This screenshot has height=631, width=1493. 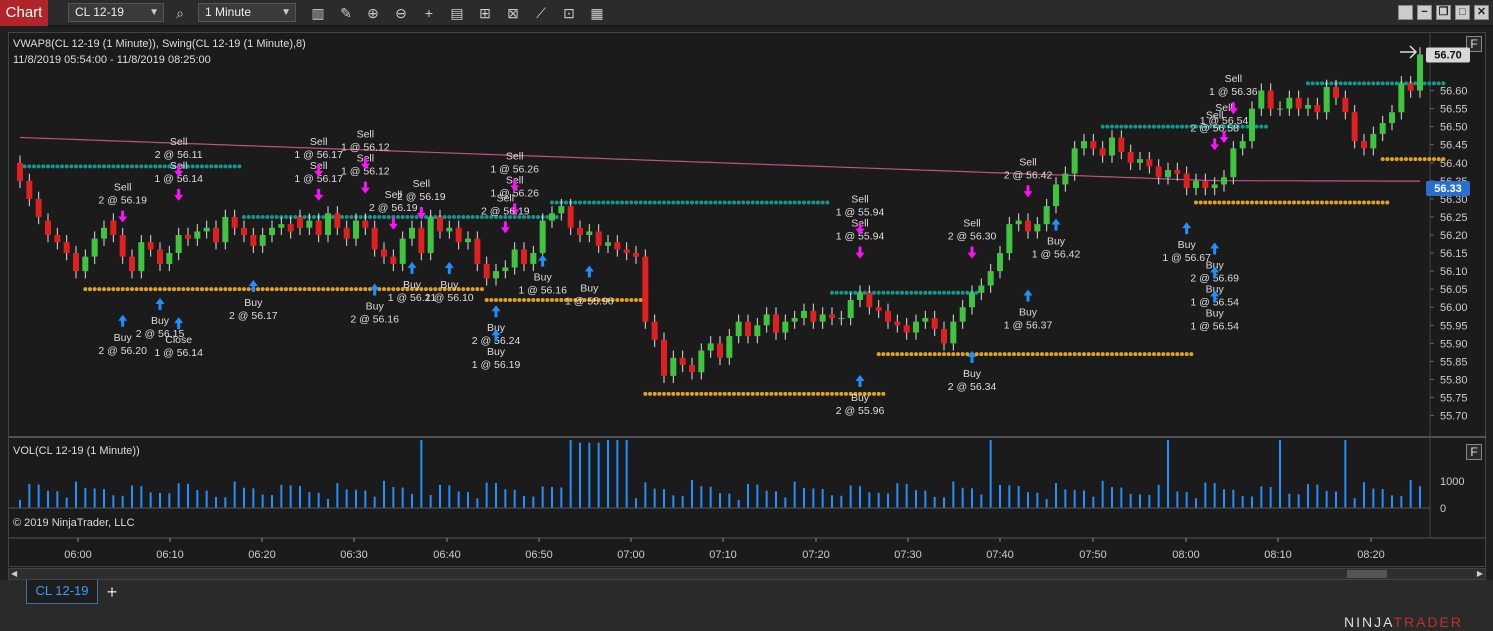 What do you see at coordinates (1454, 380) in the screenshot?
I see `y-tick-label: 55.80` at bounding box center [1454, 380].